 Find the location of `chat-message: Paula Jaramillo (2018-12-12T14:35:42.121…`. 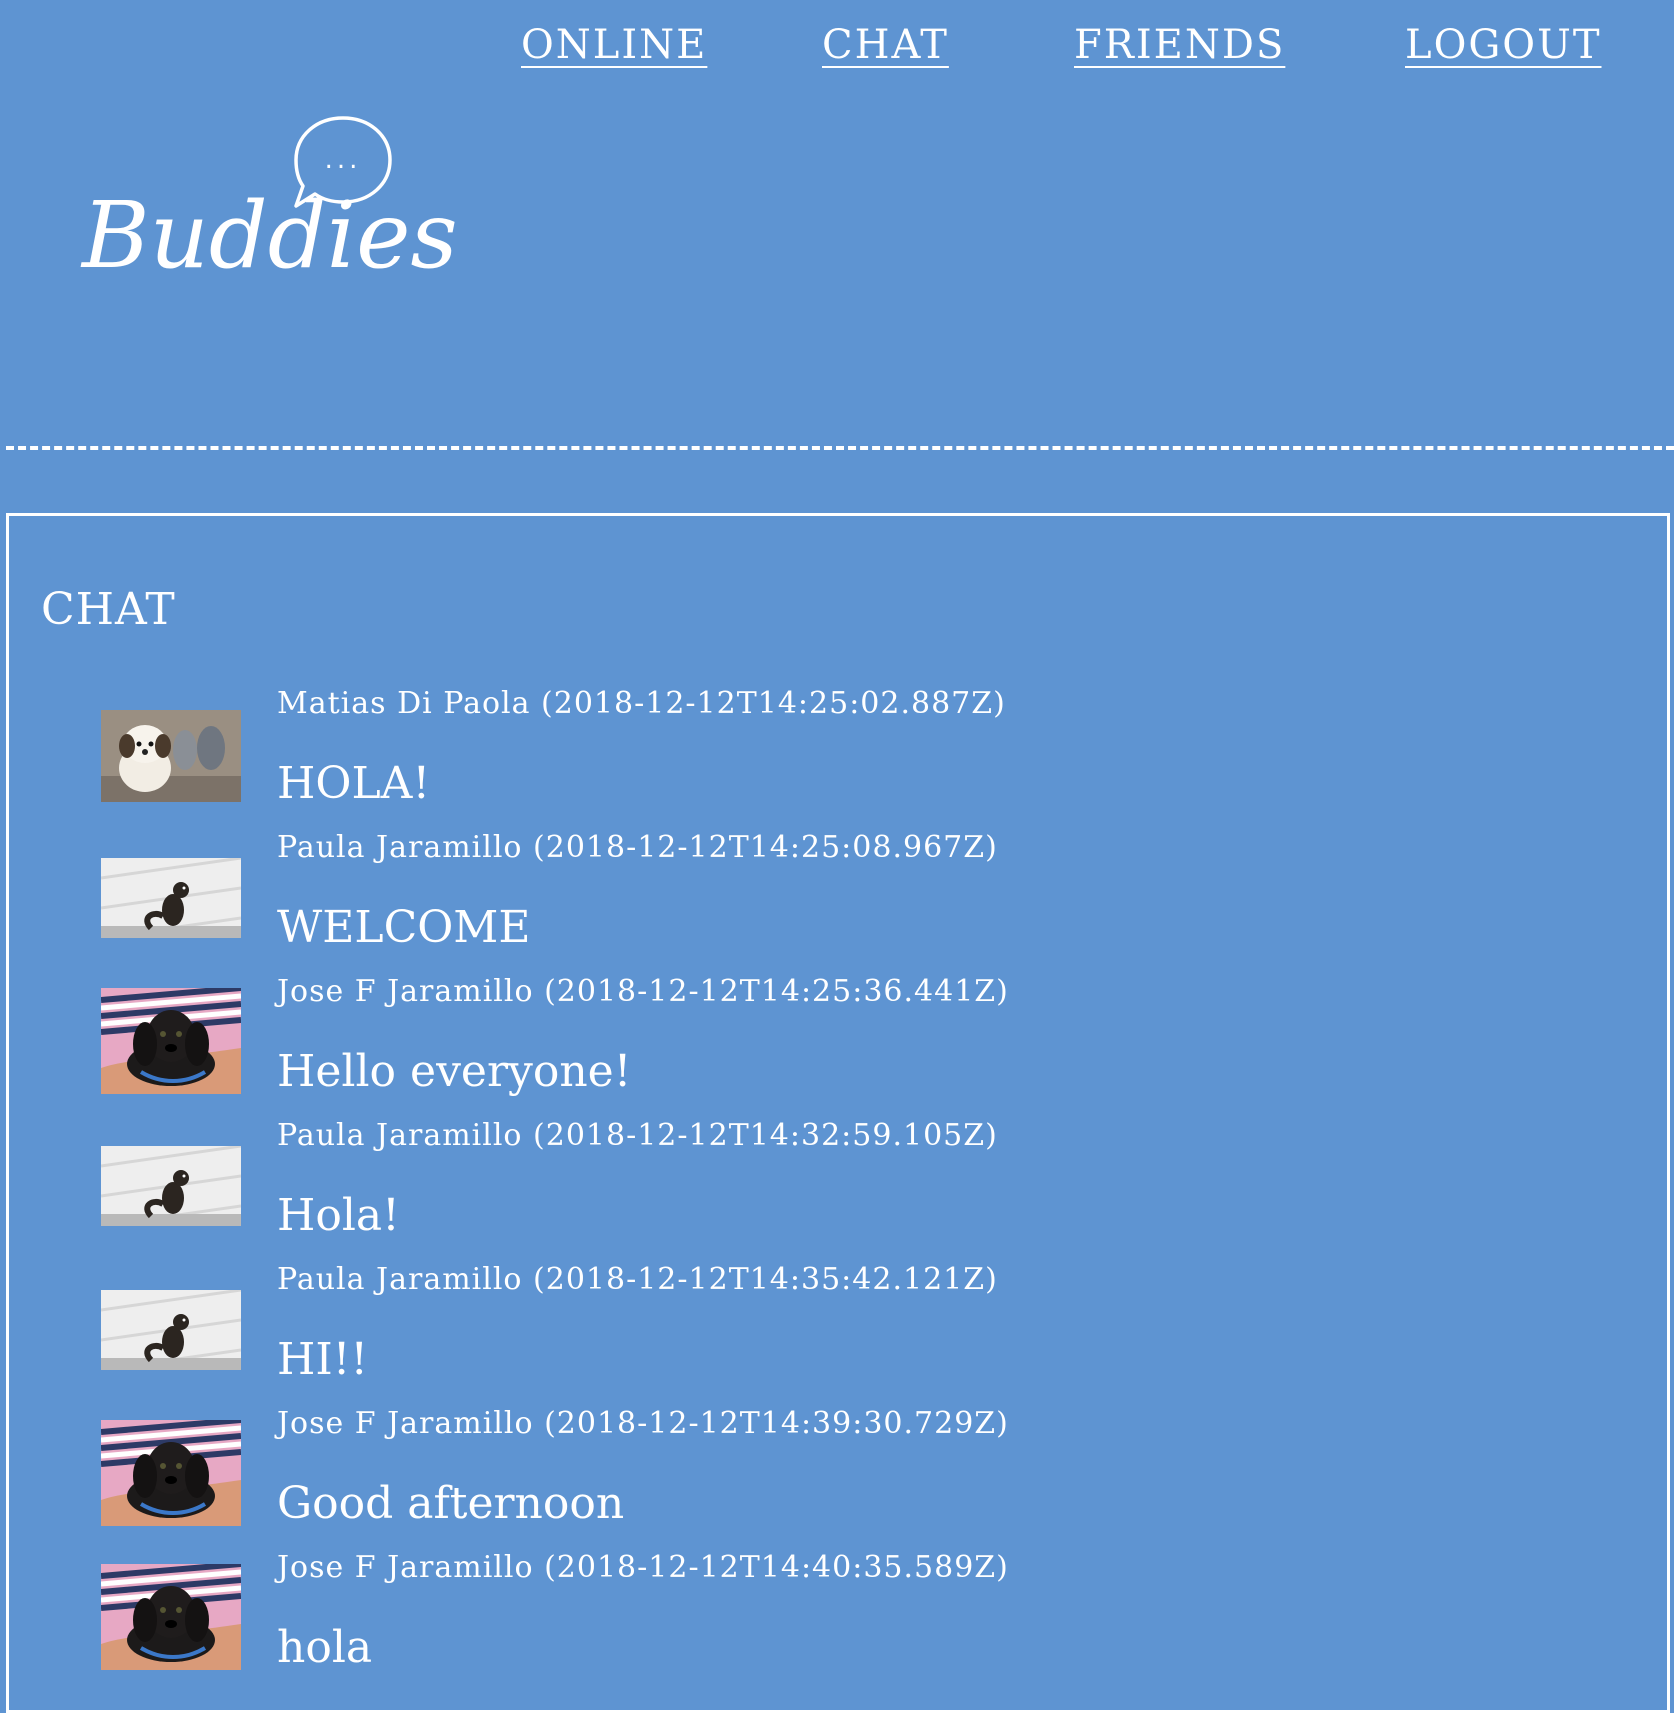

chat-message: Paula Jaramillo (2018-12-12T14:35:42.121… is located at coordinates (801, 1334).